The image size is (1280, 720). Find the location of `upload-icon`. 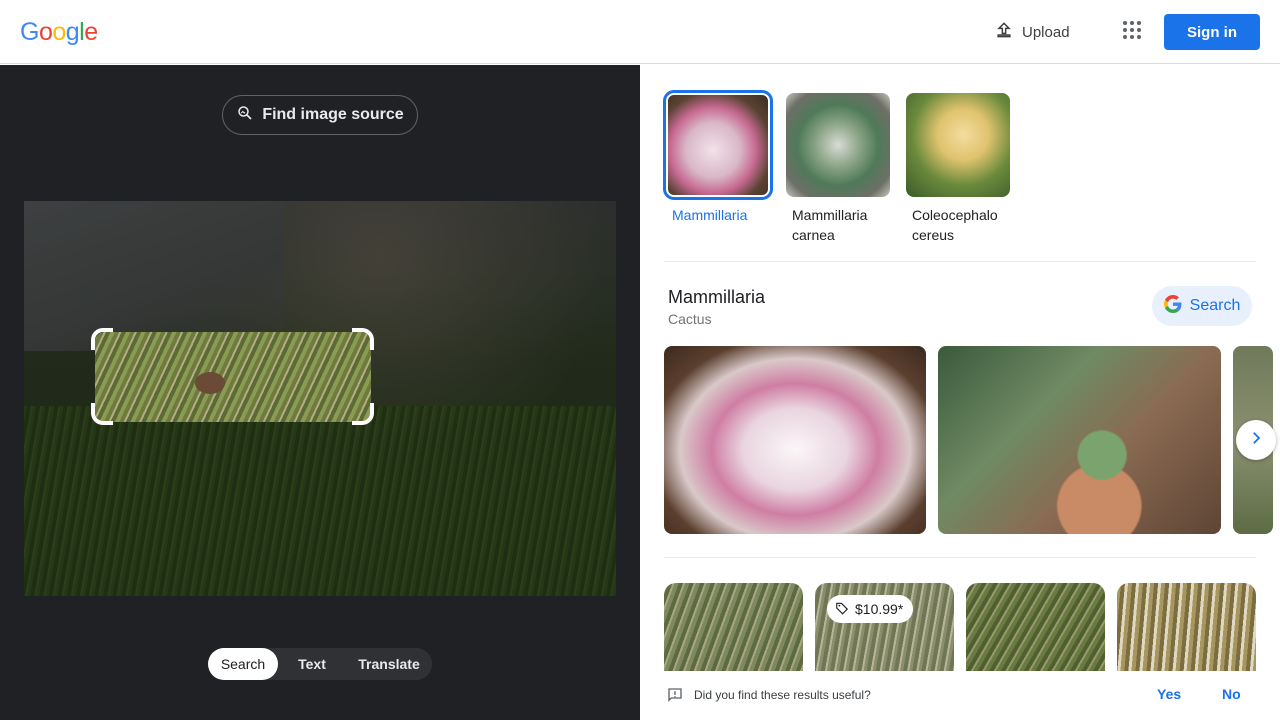

upload-icon is located at coordinates (1004, 32).